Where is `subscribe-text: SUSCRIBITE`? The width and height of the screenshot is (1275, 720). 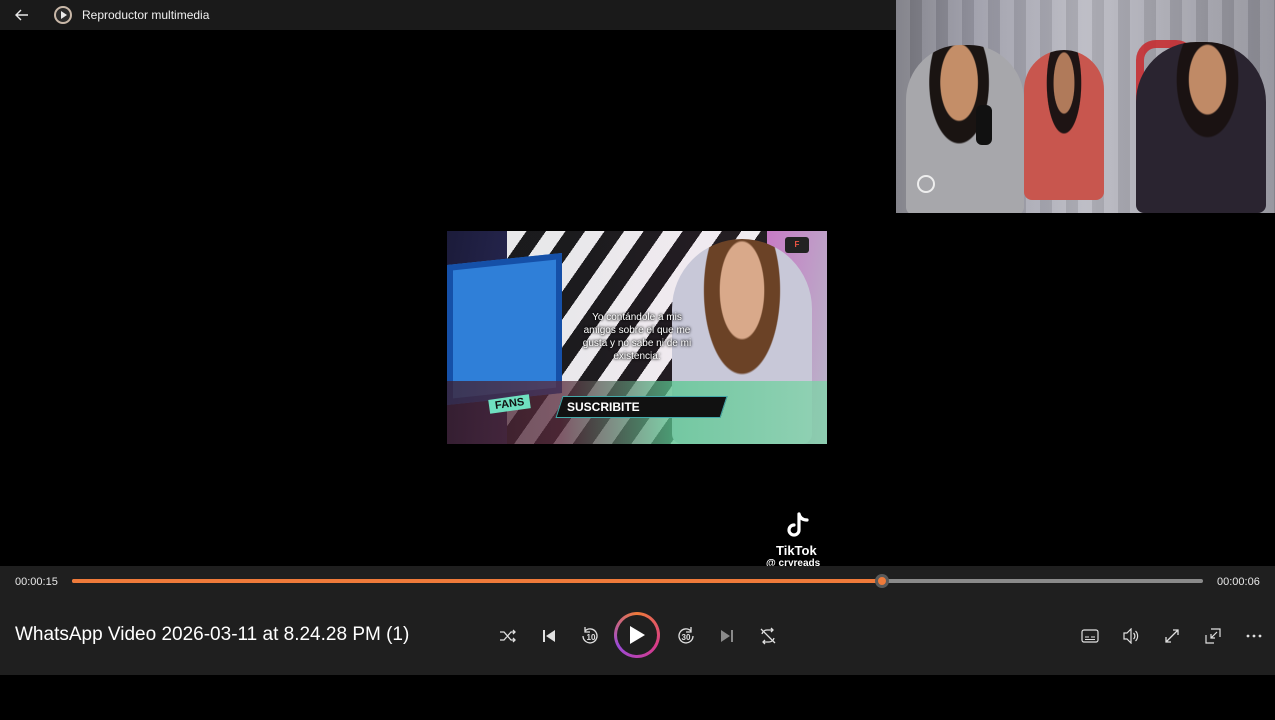
subscribe-text: SUSCRIBITE is located at coordinates (603, 407).